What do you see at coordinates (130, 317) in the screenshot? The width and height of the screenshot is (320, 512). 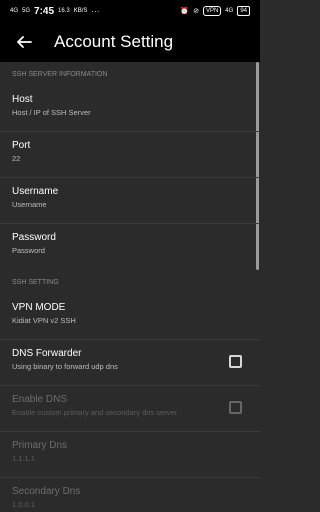 I see `vpn-mode-row: VPN MODE Kidiat VPN v2 SSH` at bounding box center [130, 317].